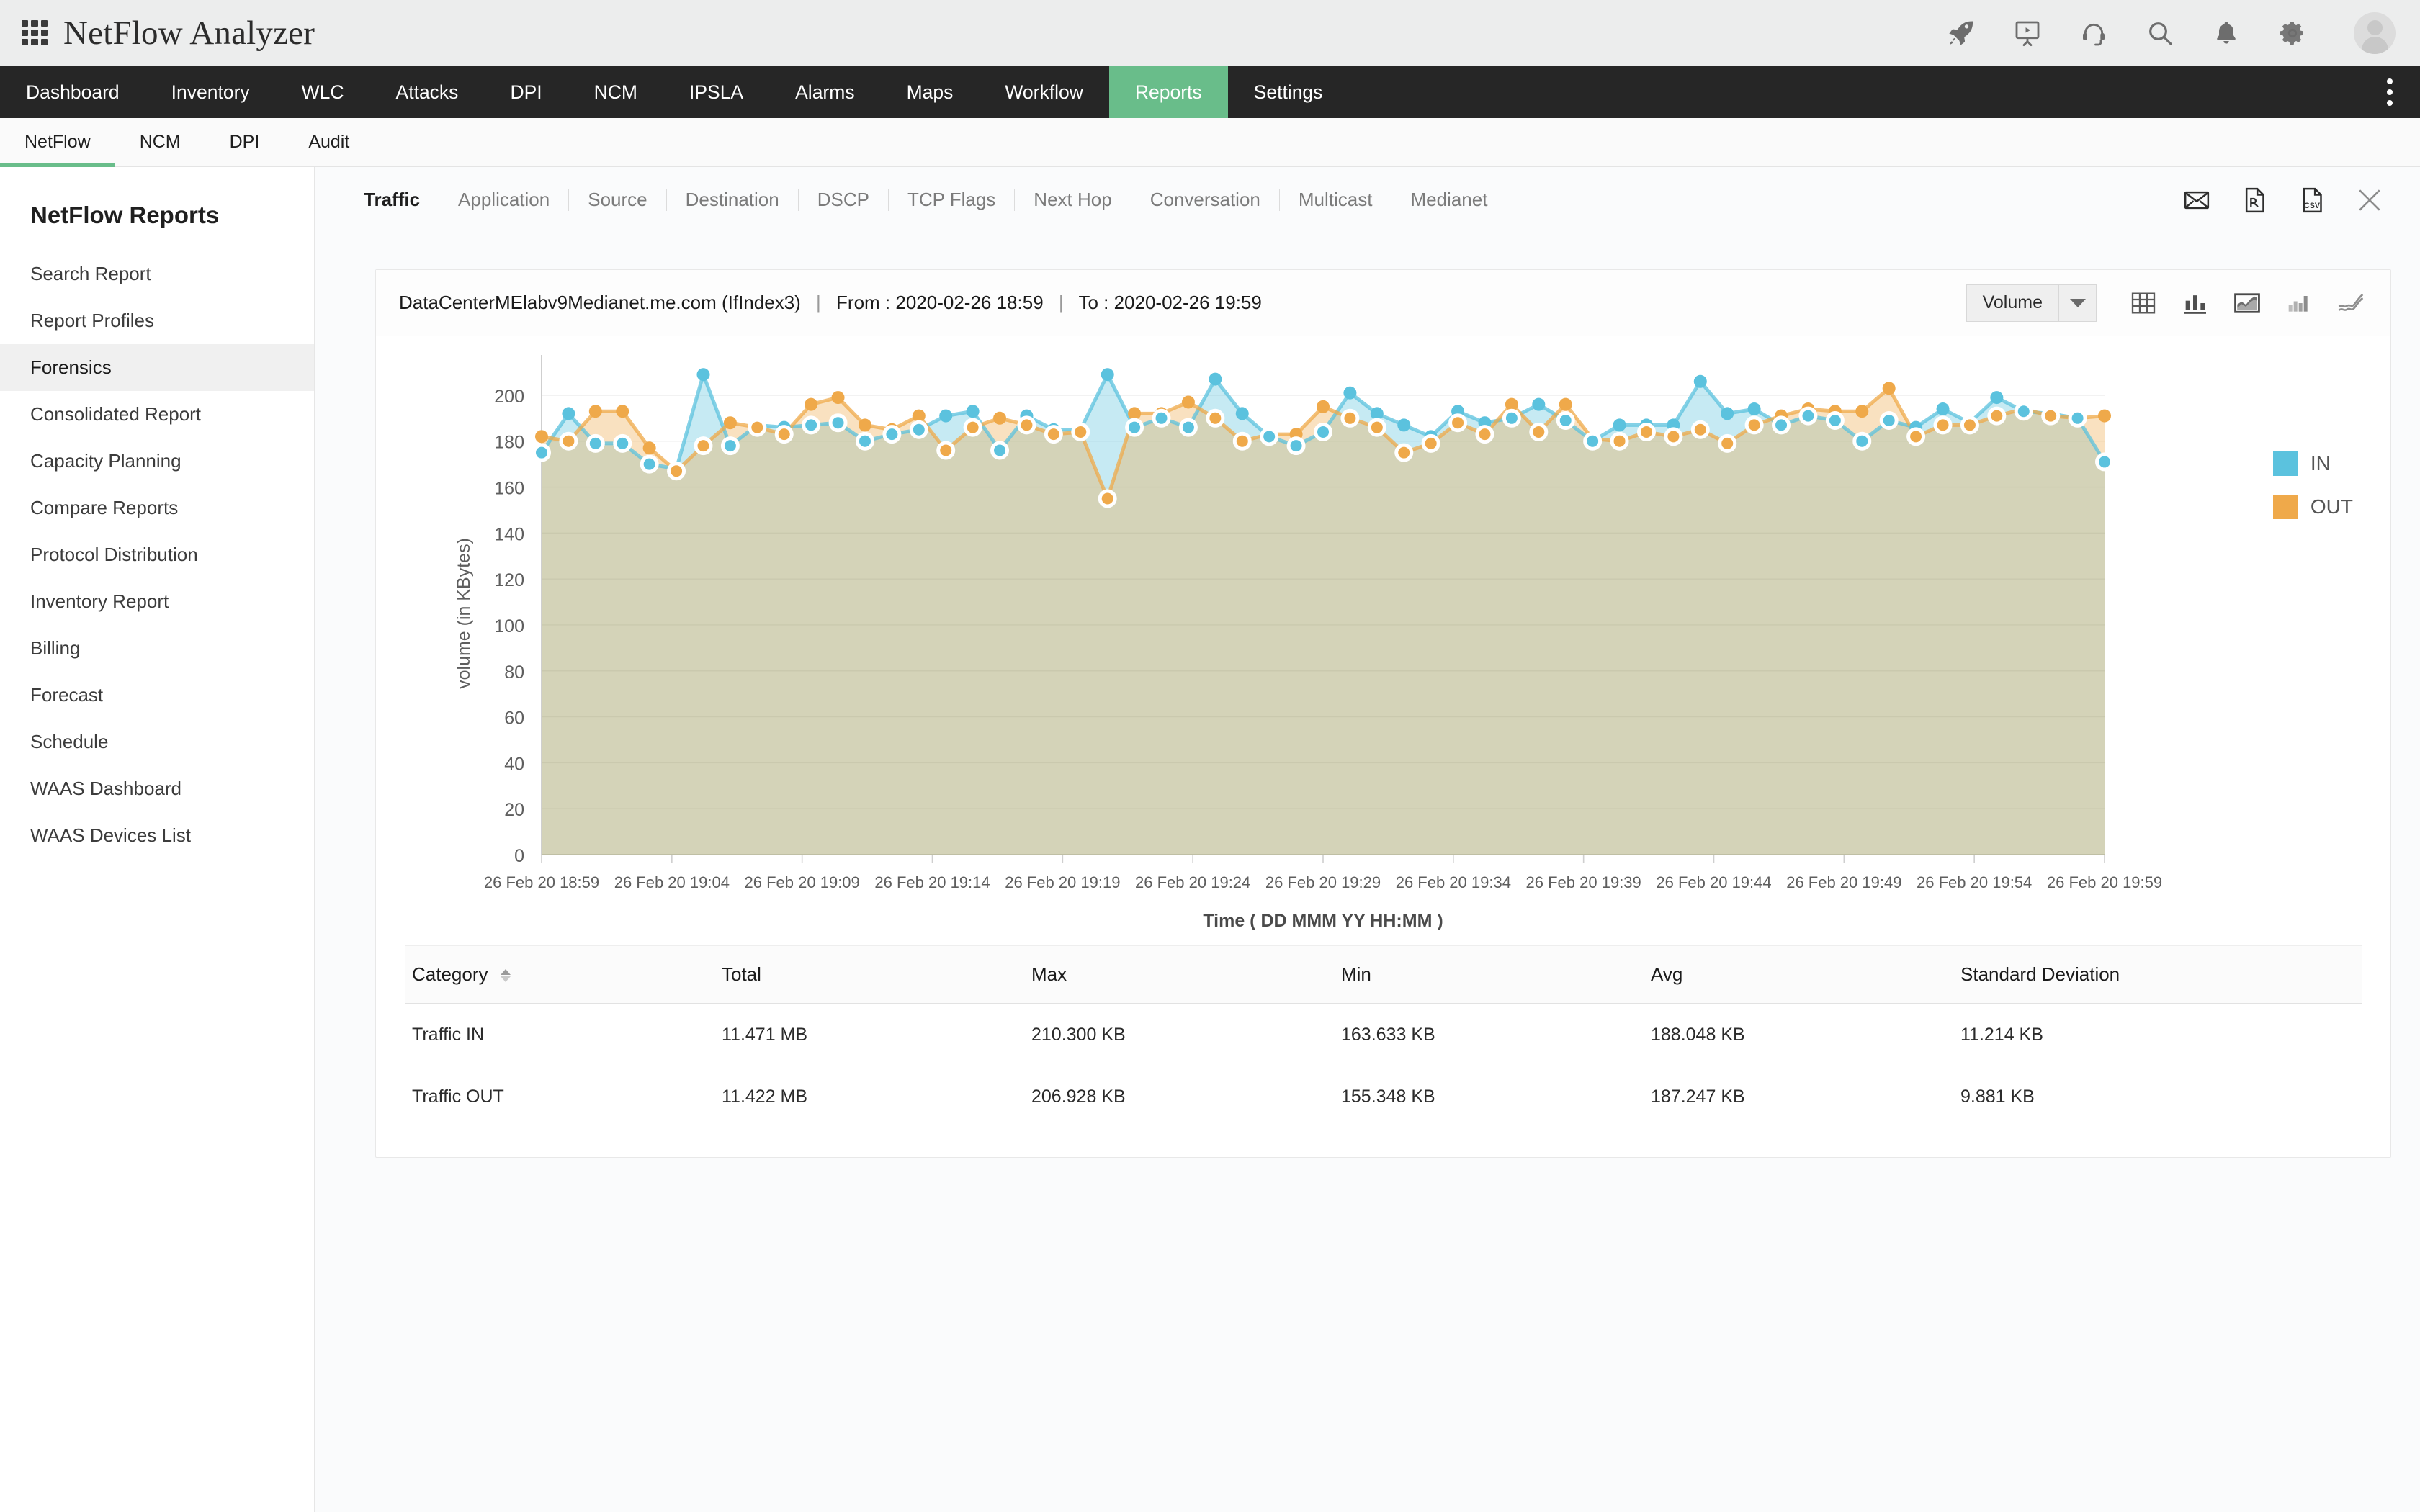  What do you see at coordinates (1179, 1035) in the screenshot?
I see `cell-max: 210.300 KB` at bounding box center [1179, 1035].